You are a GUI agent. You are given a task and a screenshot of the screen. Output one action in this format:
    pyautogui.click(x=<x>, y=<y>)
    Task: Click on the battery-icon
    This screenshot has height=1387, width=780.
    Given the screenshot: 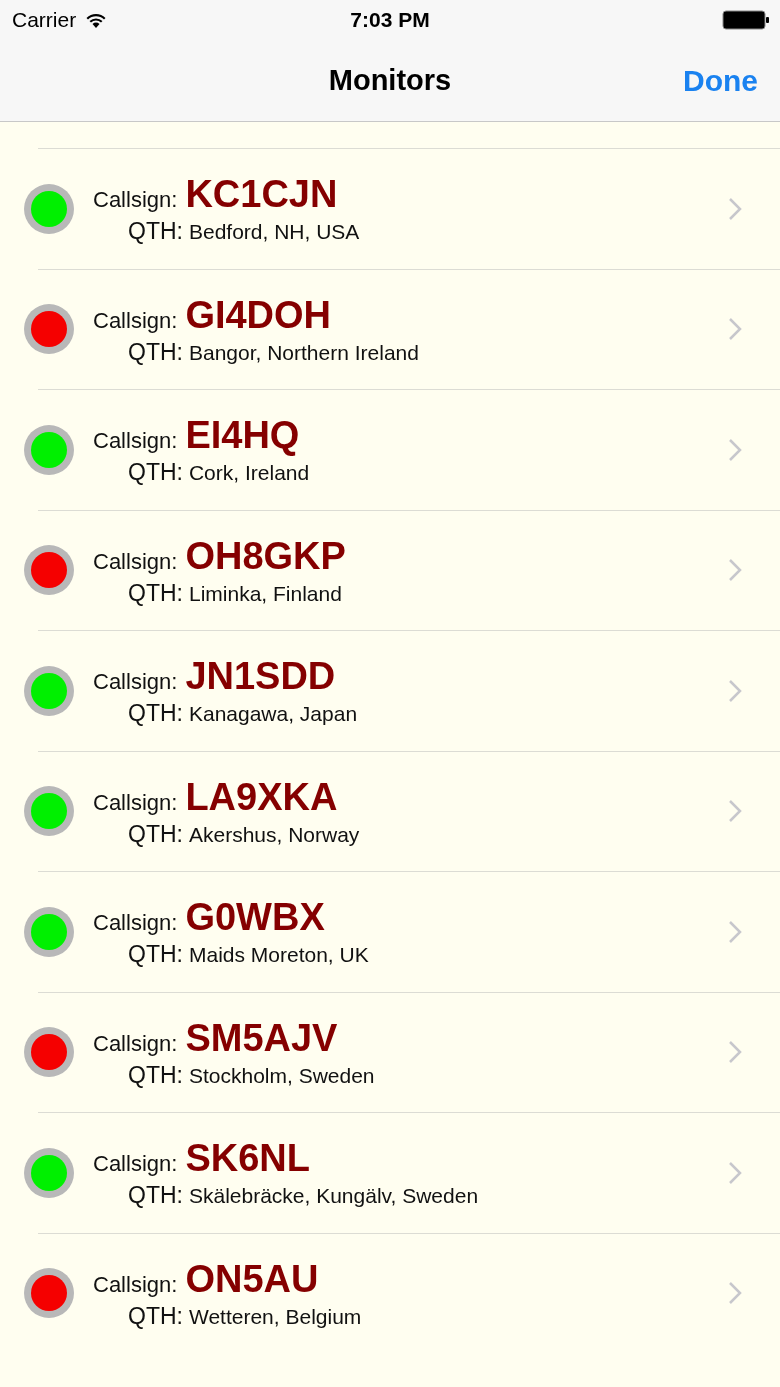 What is the action you would take?
    pyautogui.click(x=746, y=20)
    